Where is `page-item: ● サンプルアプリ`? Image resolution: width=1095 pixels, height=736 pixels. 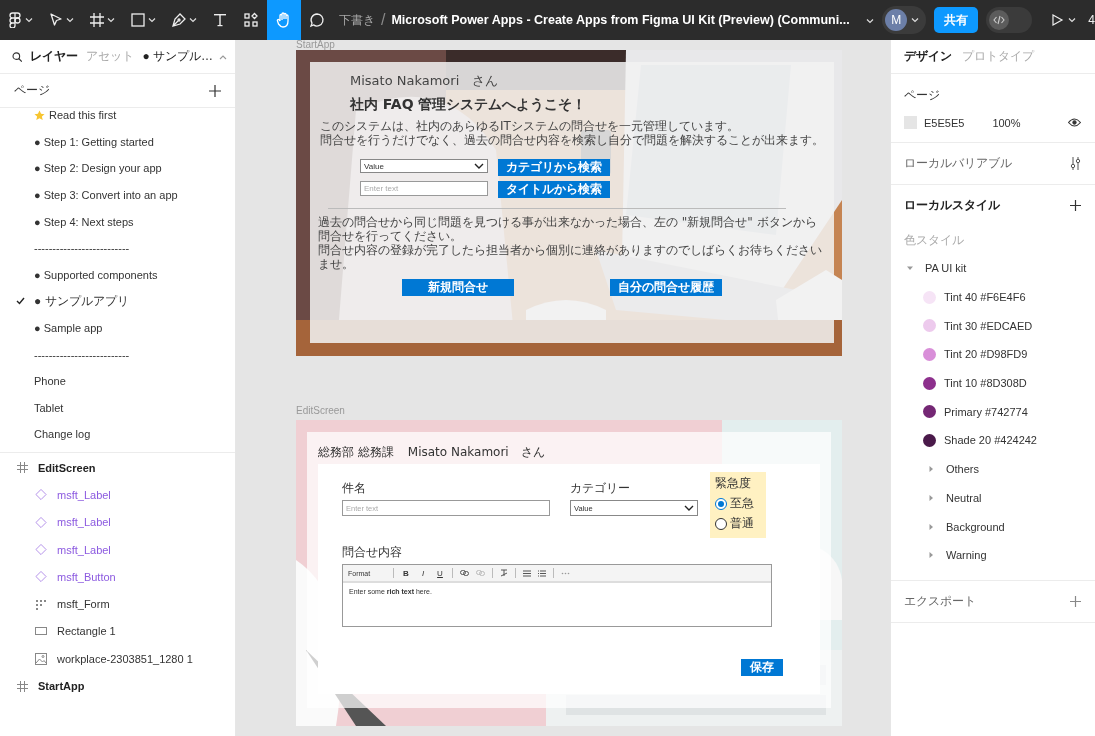
page-item: ● サンプルアプリ is located at coordinates (117, 301).